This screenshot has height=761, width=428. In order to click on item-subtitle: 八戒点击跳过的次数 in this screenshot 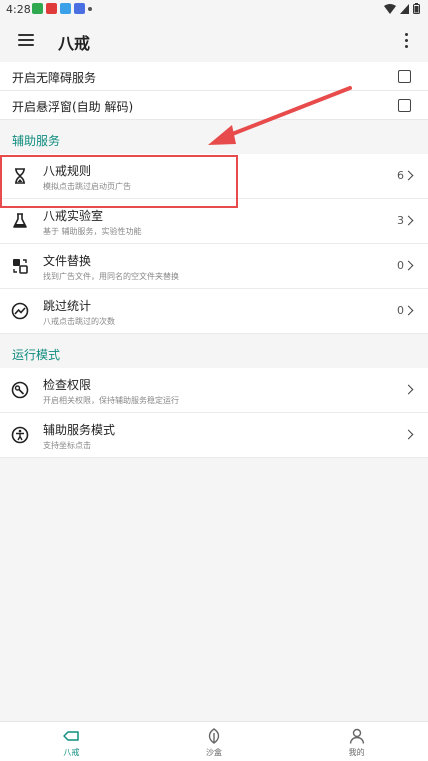, I will do `click(79, 321)`.